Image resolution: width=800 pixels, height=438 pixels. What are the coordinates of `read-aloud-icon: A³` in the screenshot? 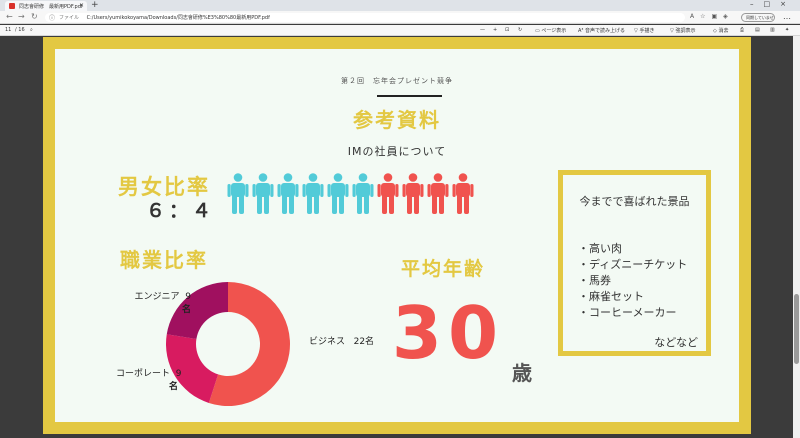 It's located at (582, 31).